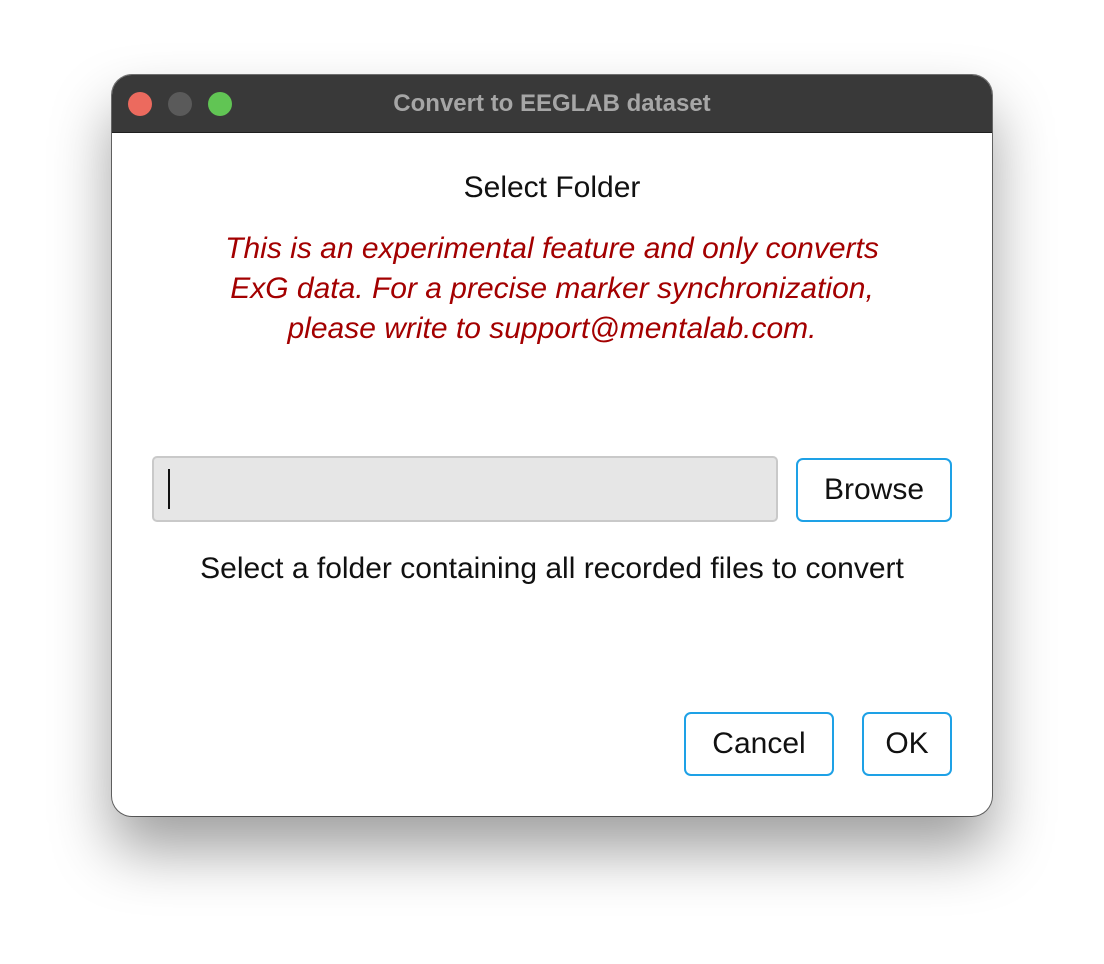 The image size is (1104, 964). Describe the element at coordinates (552, 328) in the screenshot. I see `warning-line-3: please write to support@mentalab.com.` at that location.